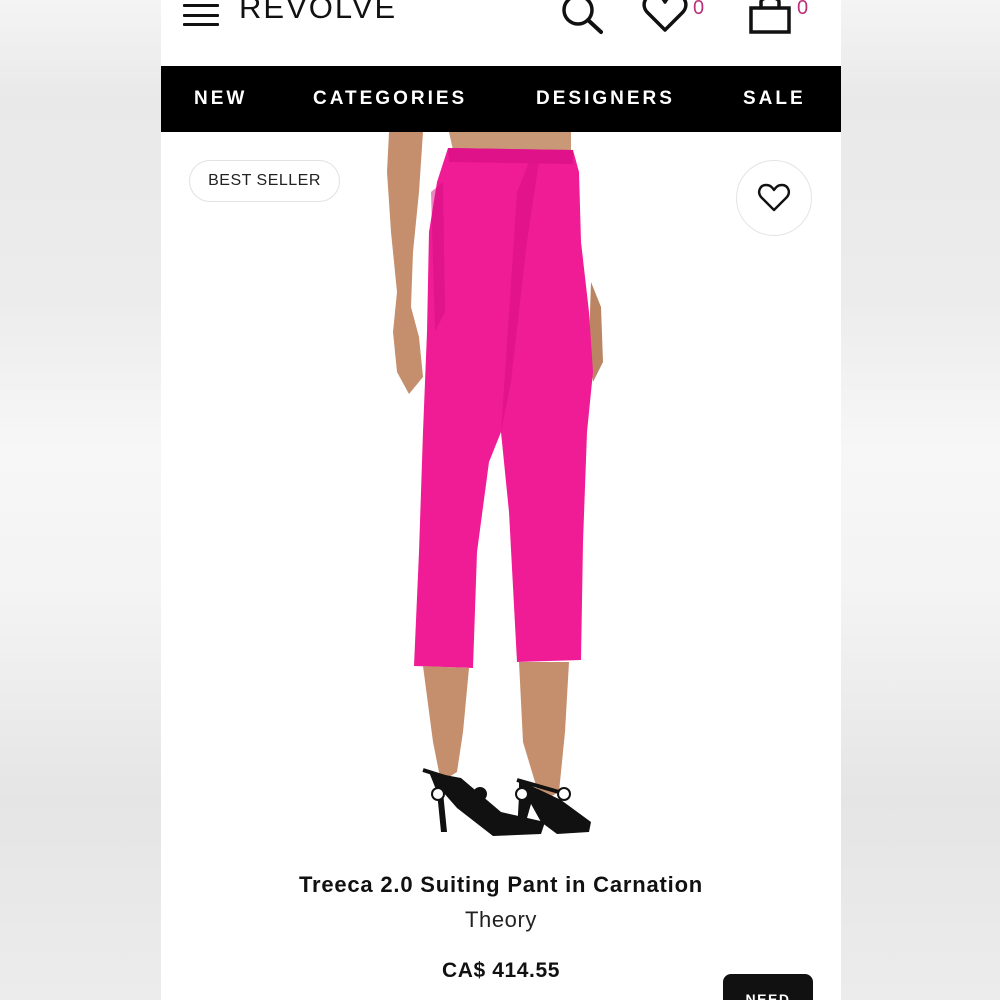  What do you see at coordinates (501, 99) in the screenshot?
I see `main-nav: NEW CATEGORIES DESIGNERS SALE` at bounding box center [501, 99].